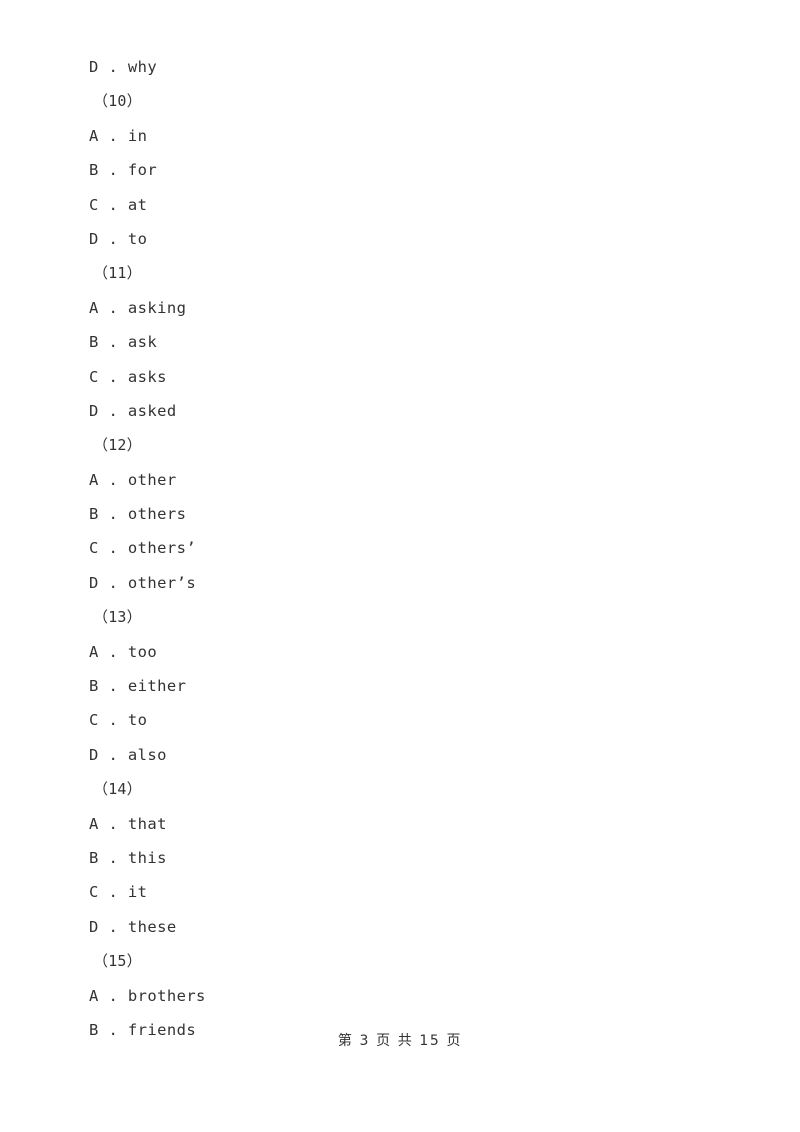 This screenshot has width=800, height=1132. What do you see at coordinates (128, 857) in the screenshot?
I see `answer-option: B . this` at bounding box center [128, 857].